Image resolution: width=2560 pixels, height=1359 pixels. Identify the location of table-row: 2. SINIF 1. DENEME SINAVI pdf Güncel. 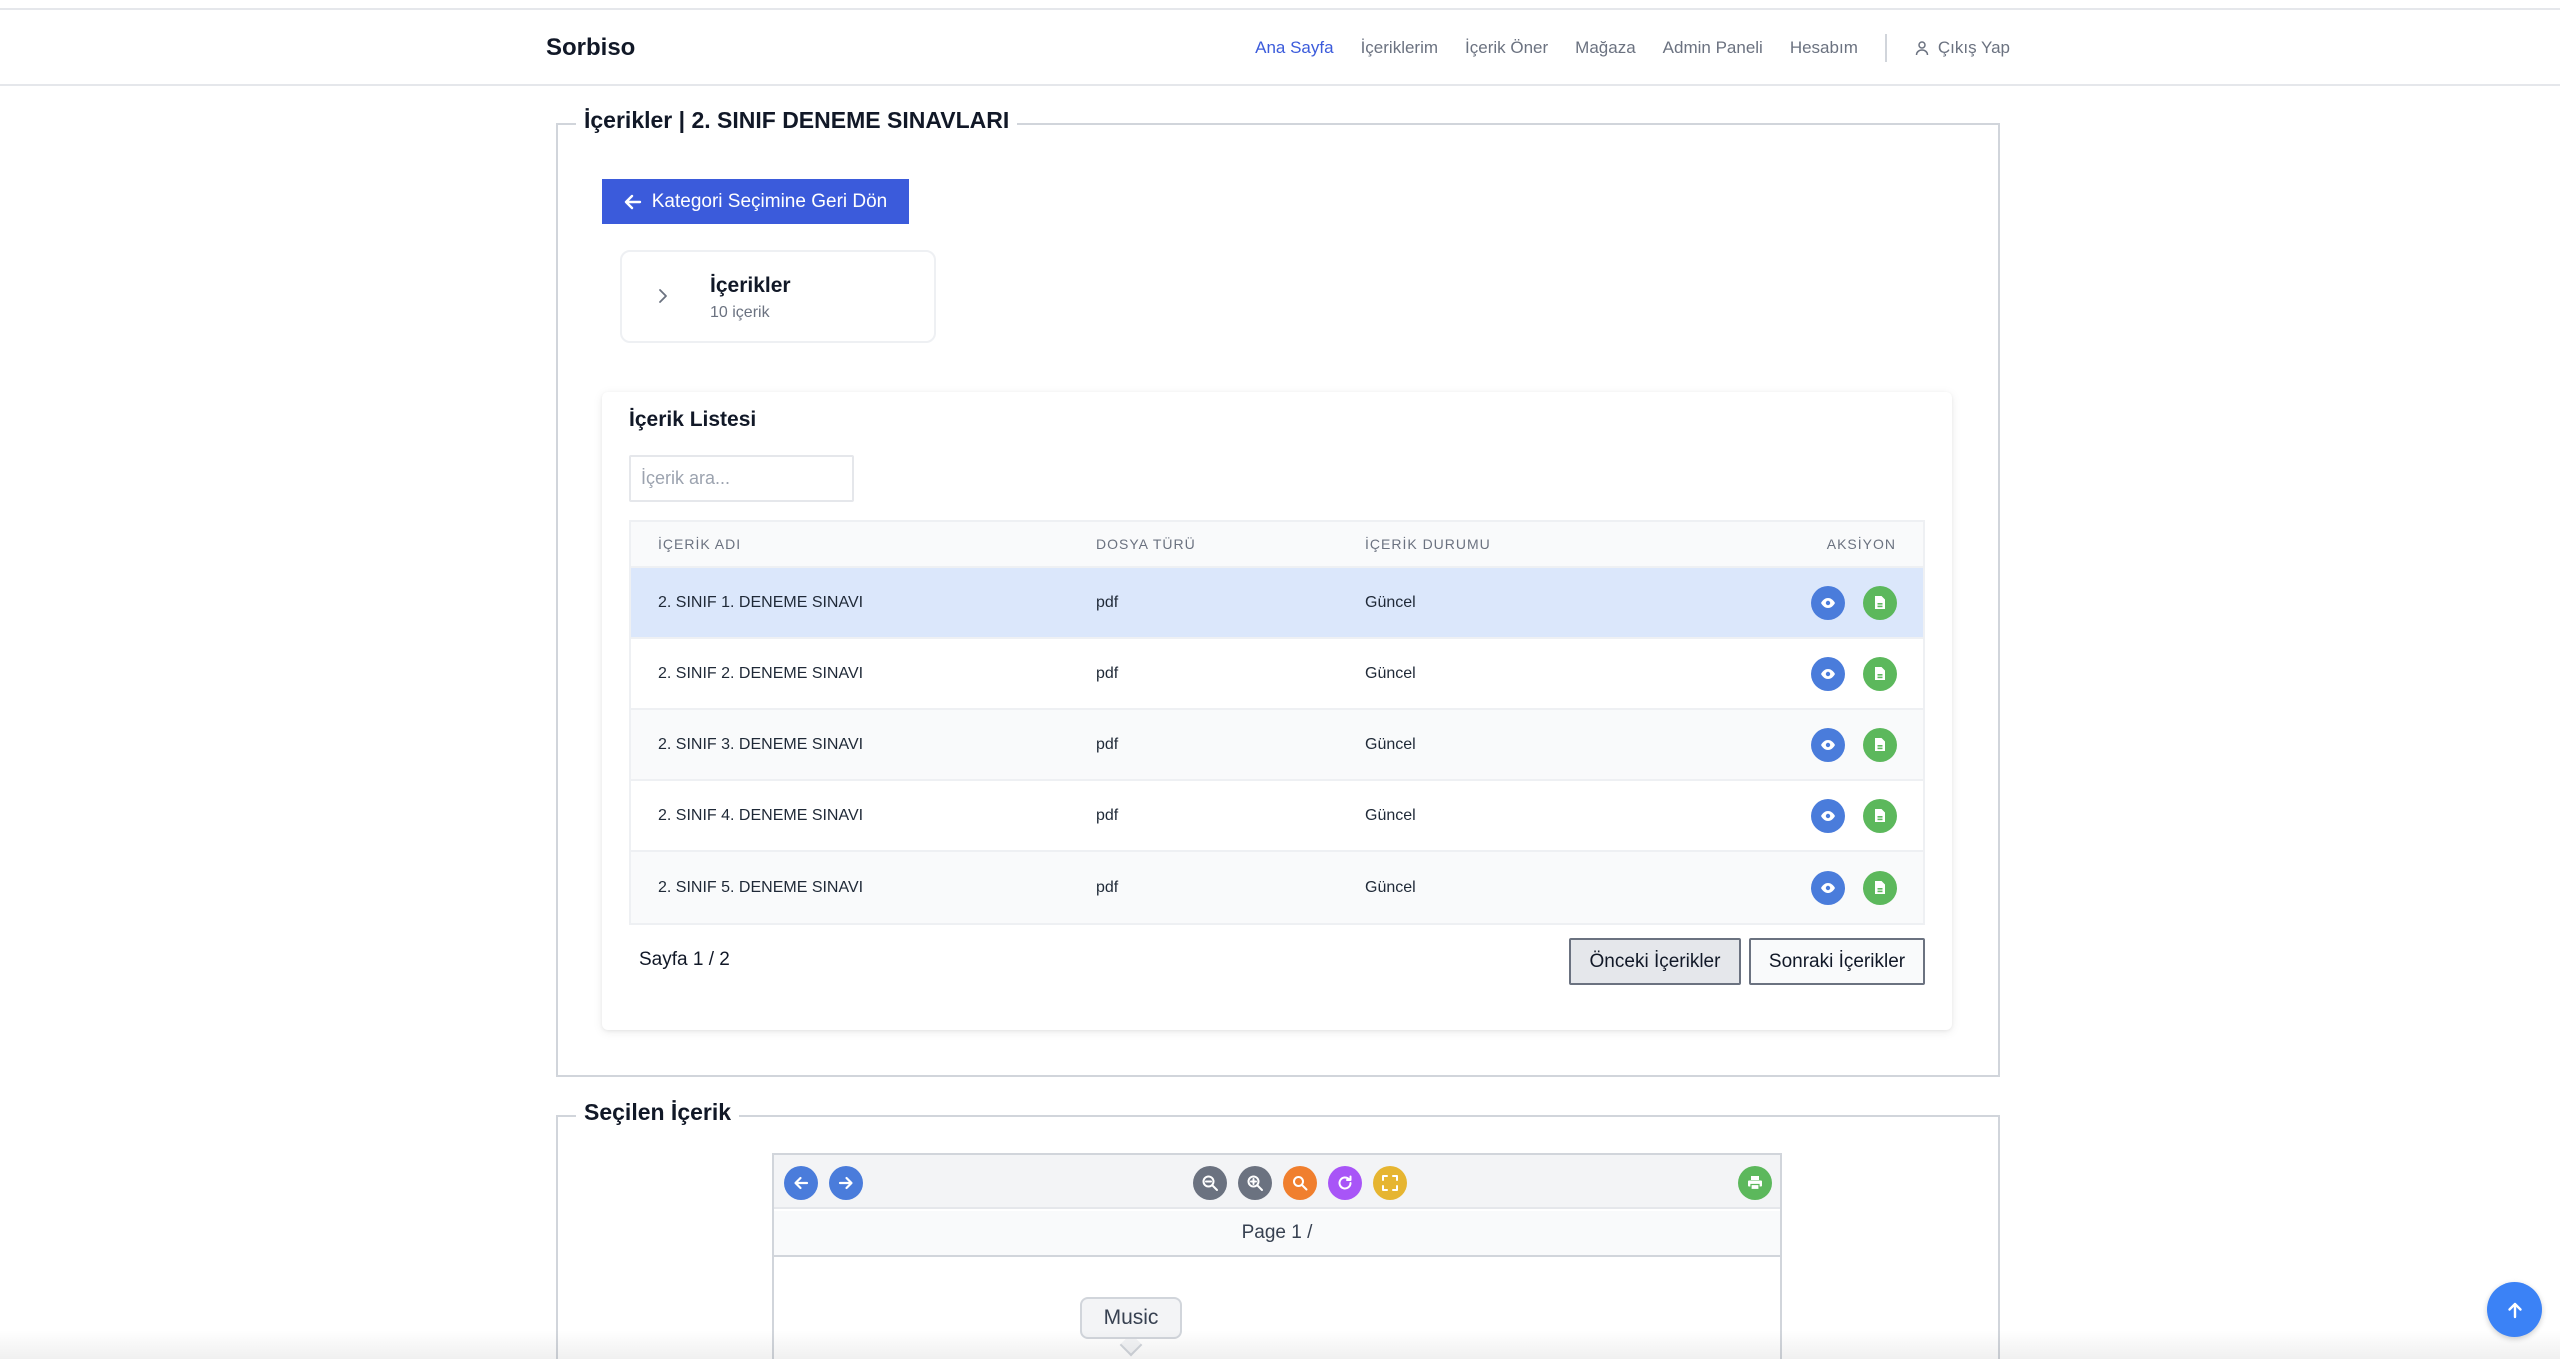
(1277, 603).